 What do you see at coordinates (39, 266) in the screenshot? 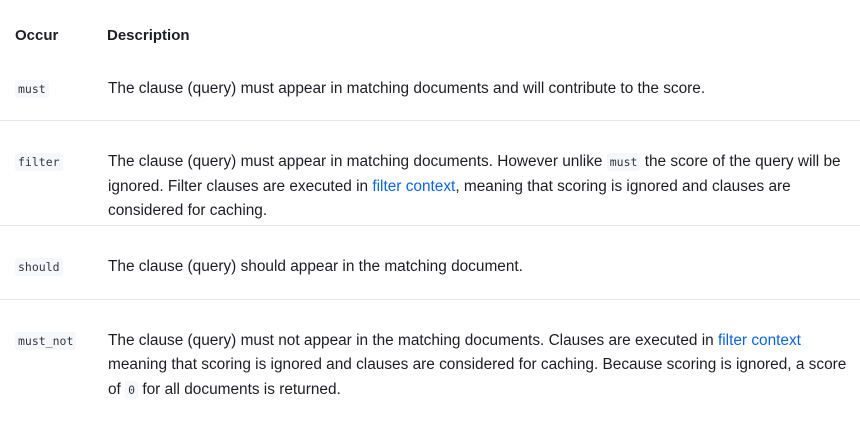
I see `occur-code: should` at bounding box center [39, 266].